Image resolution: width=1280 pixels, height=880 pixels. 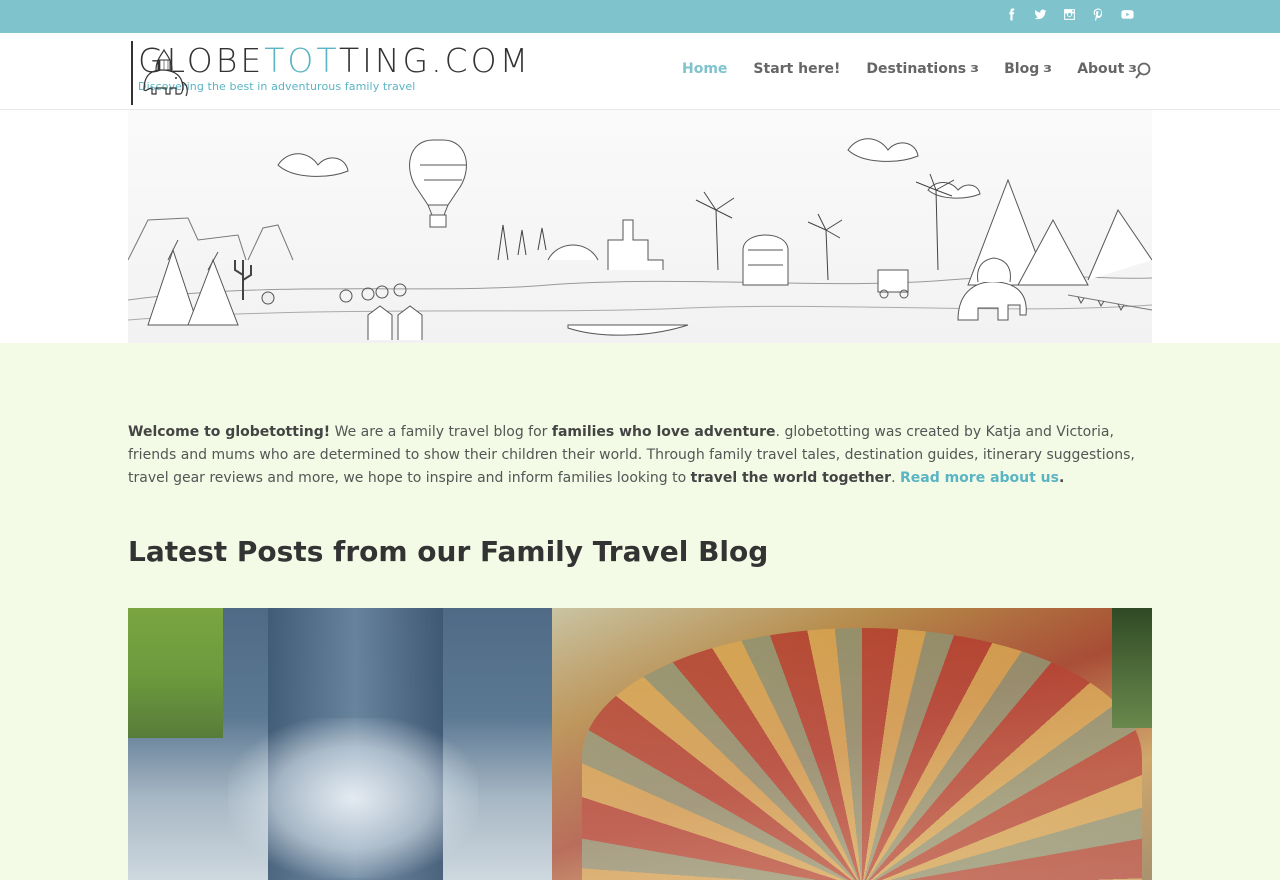 I want to click on search-icon, so click(x=1143, y=71).